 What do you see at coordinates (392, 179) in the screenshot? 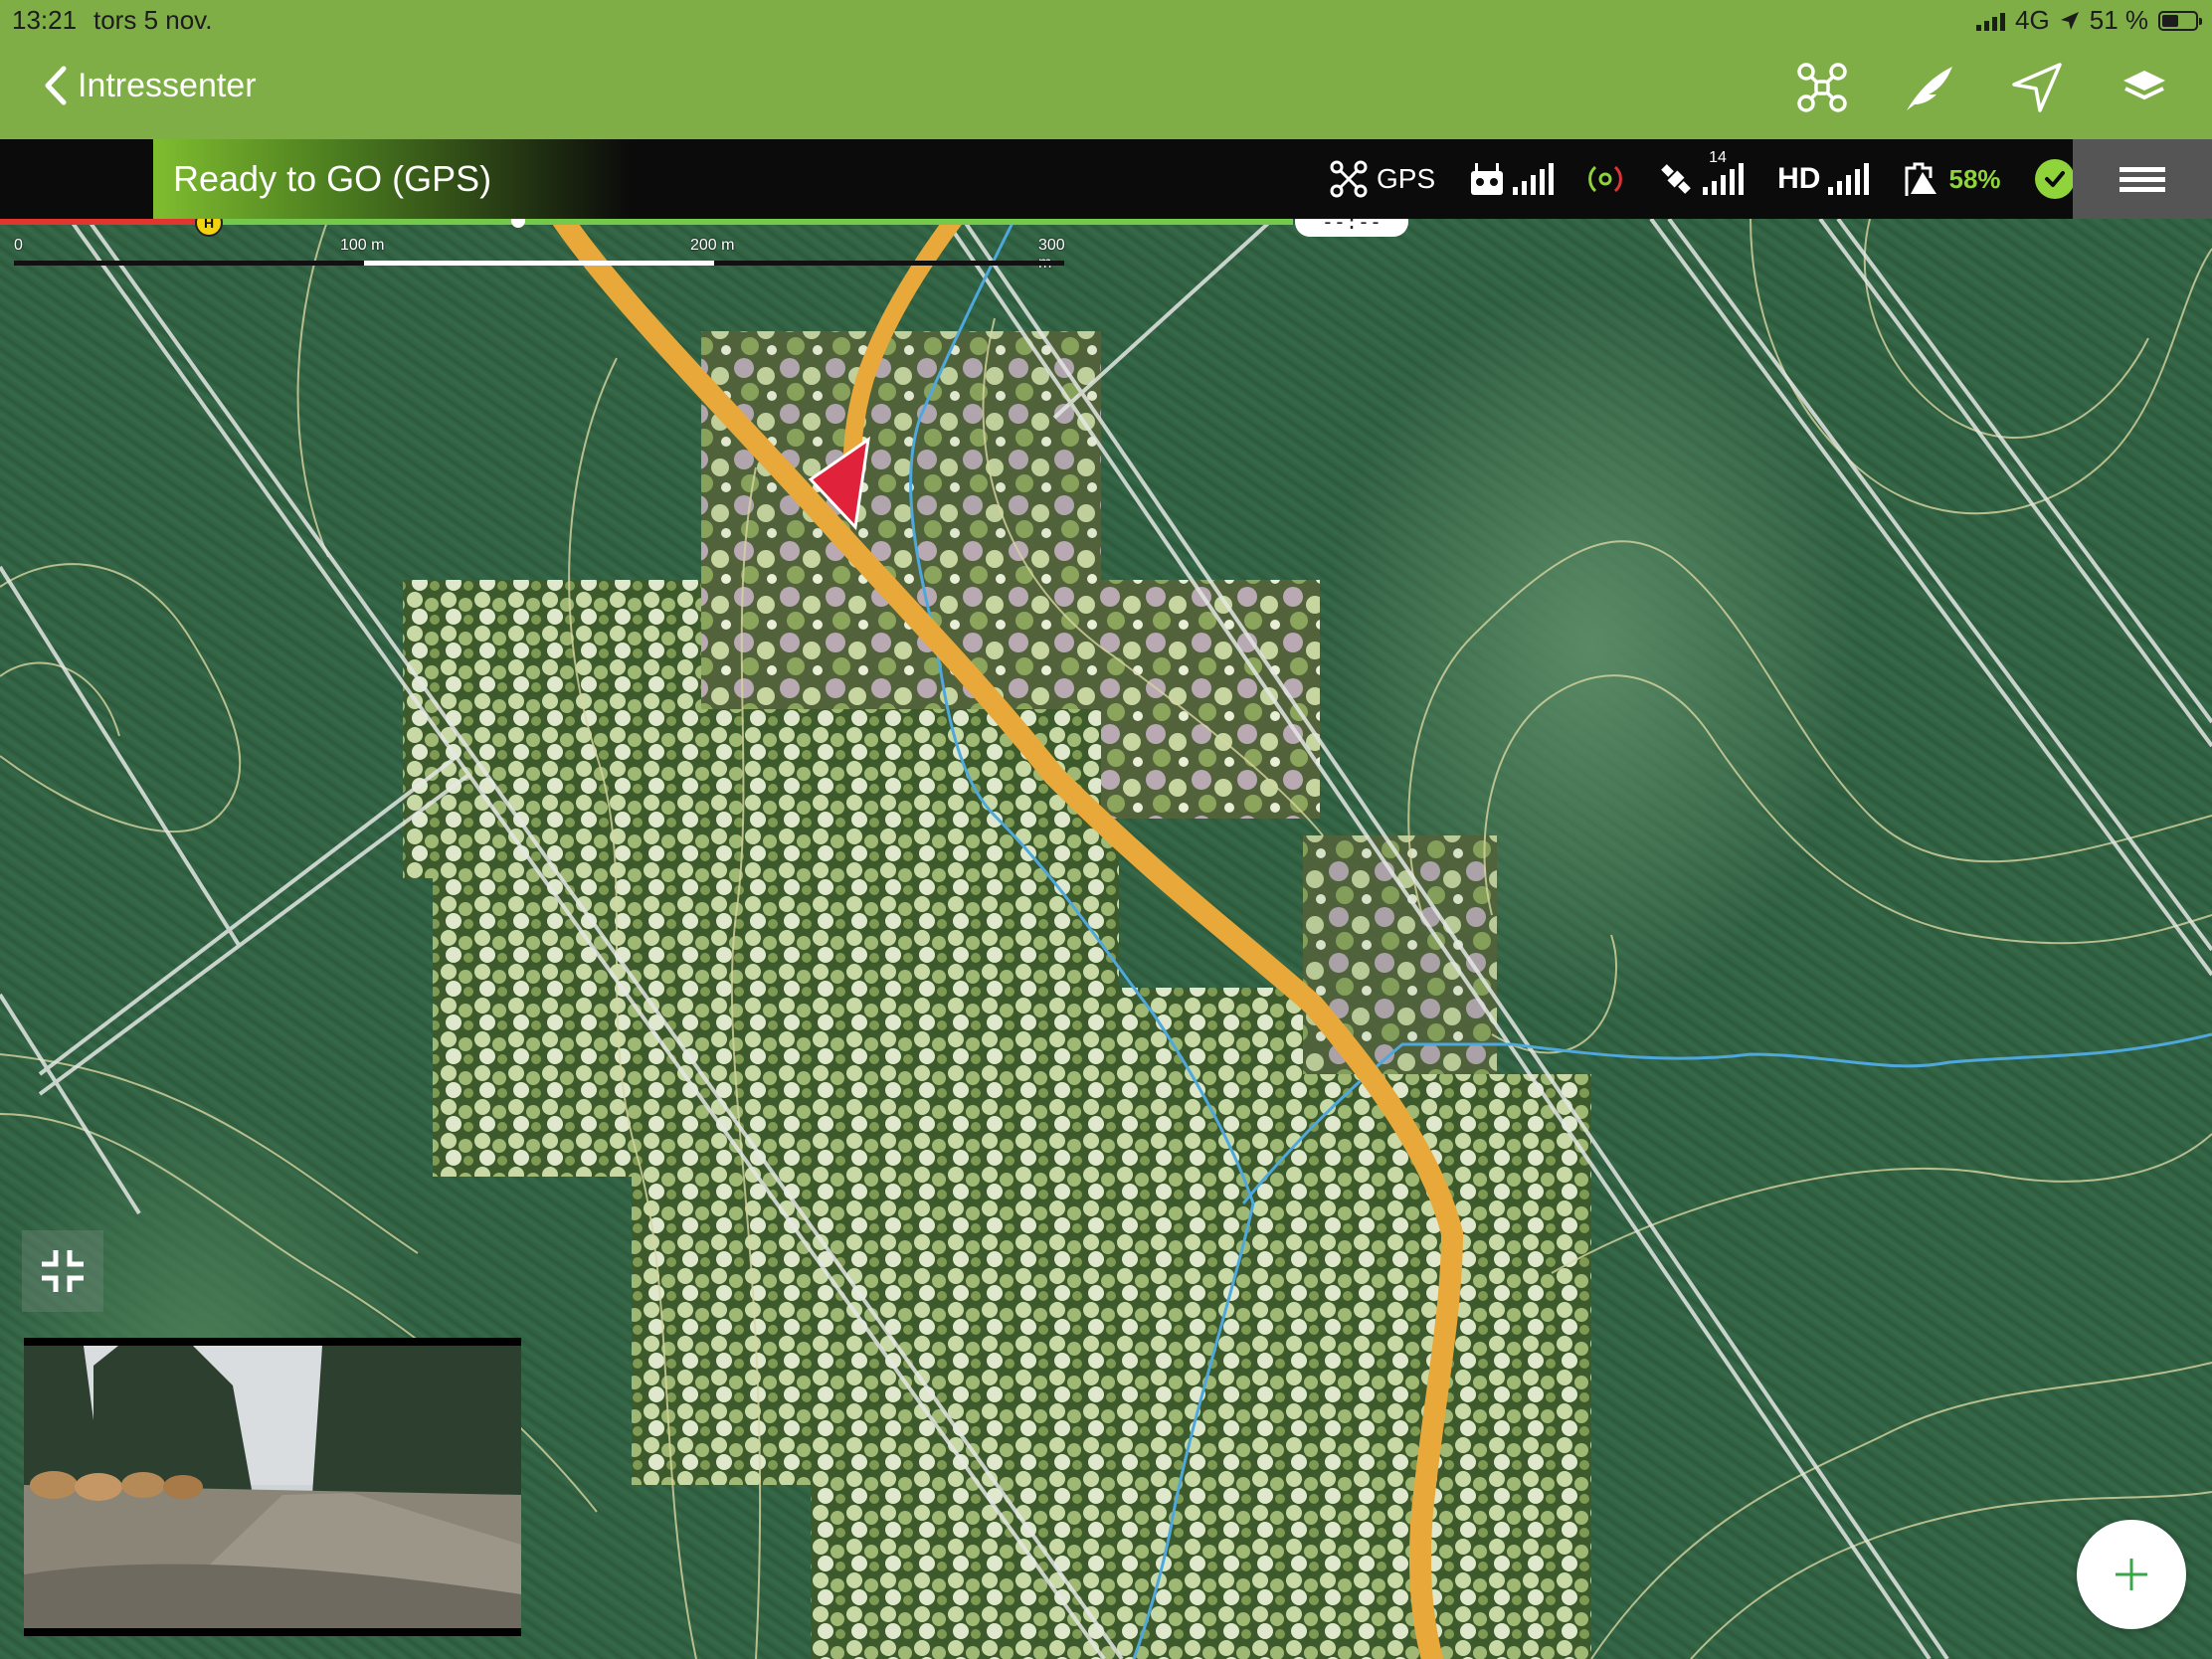
I see `flight-status: Ready to GO (GPS)` at bounding box center [392, 179].